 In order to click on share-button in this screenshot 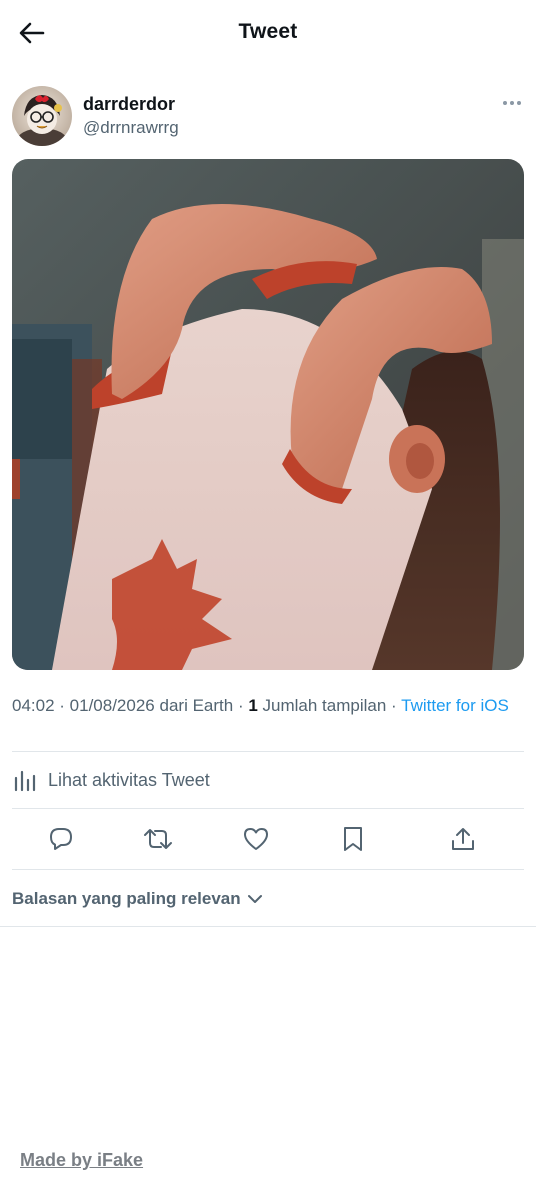, I will do `click(463, 839)`.